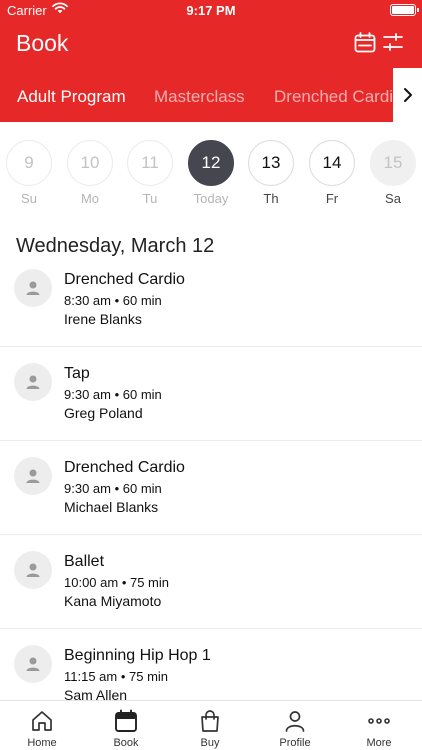 The image size is (422, 750). Describe the element at coordinates (271, 163) in the screenshot. I see `day-number: 13` at that location.